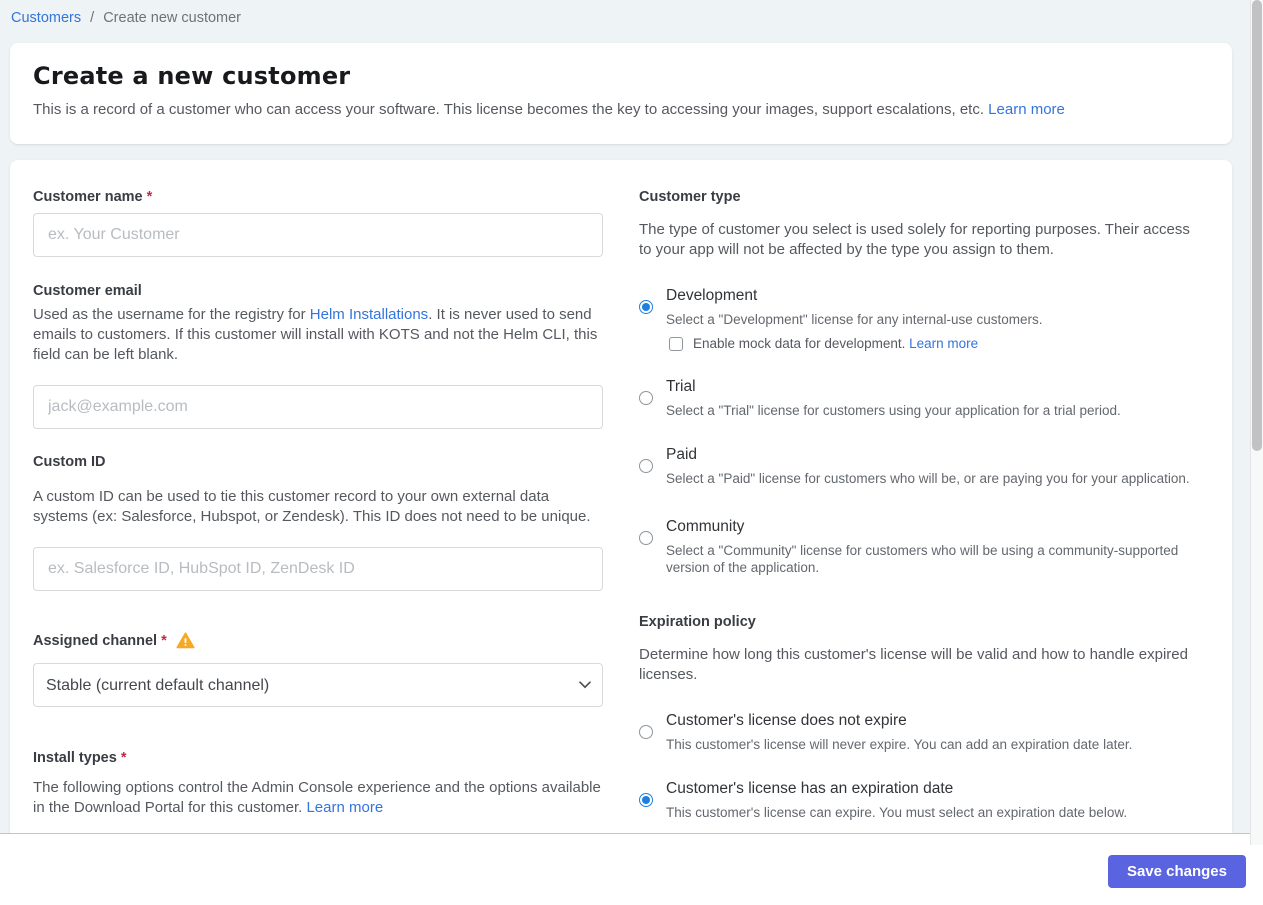  Describe the element at coordinates (318, 291) in the screenshot. I see `customer-email-label: Customer email` at that location.